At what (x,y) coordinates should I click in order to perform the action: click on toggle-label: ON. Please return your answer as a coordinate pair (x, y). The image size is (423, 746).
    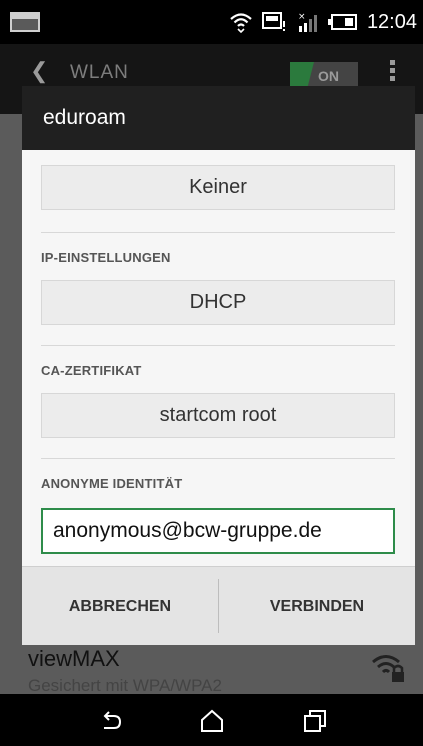
    Looking at the image, I should click on (328, 76).